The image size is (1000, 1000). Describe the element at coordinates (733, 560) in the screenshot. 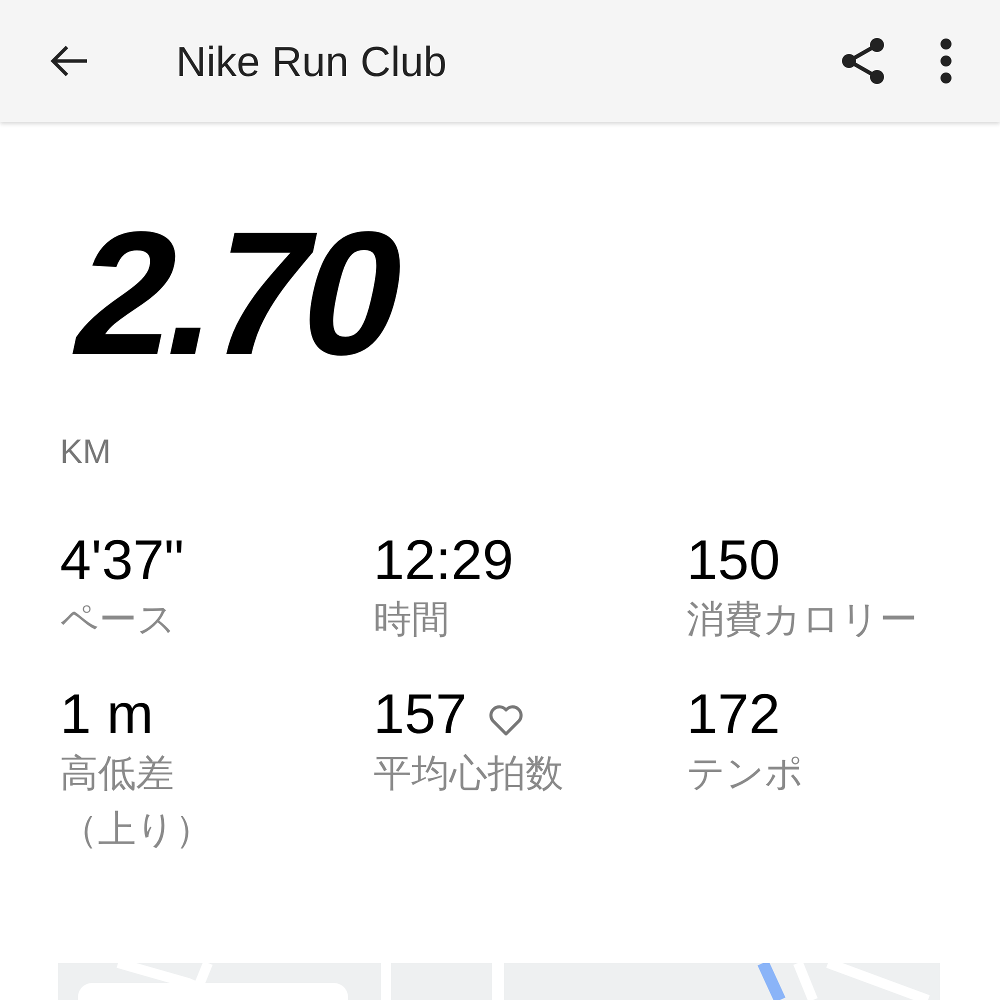

I see `stat-value: 150` at that location.